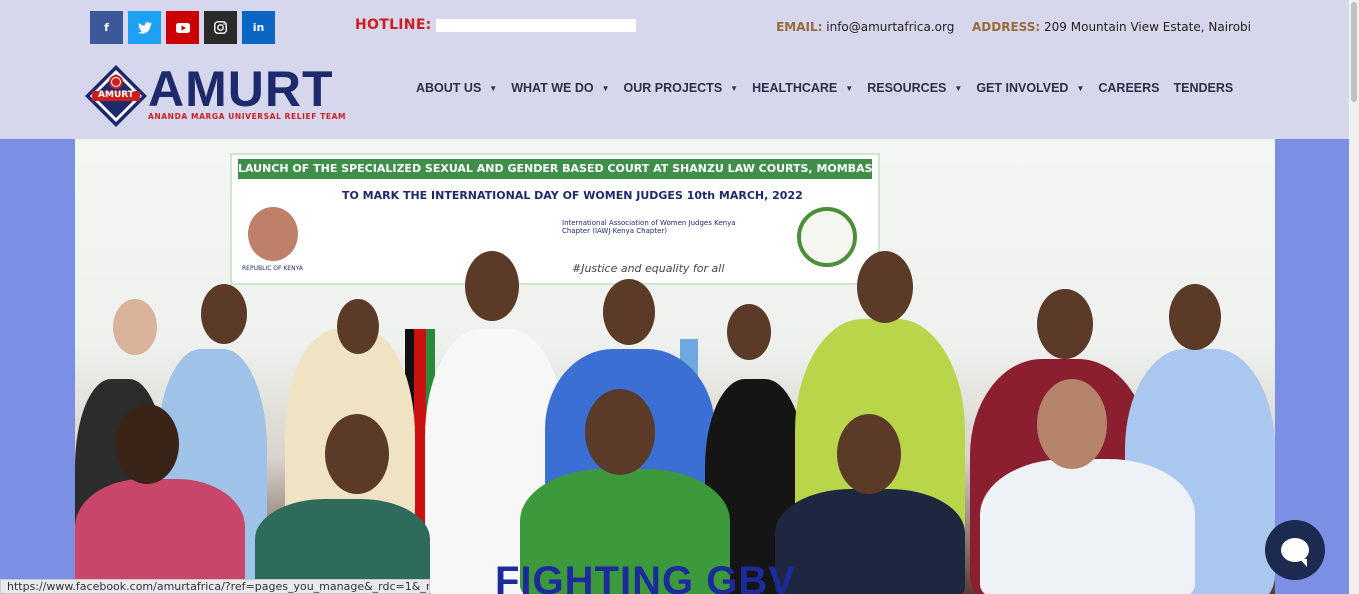  I want to click on nav-our-projects: OUR PROJECTS ▼, so click(681, 88).